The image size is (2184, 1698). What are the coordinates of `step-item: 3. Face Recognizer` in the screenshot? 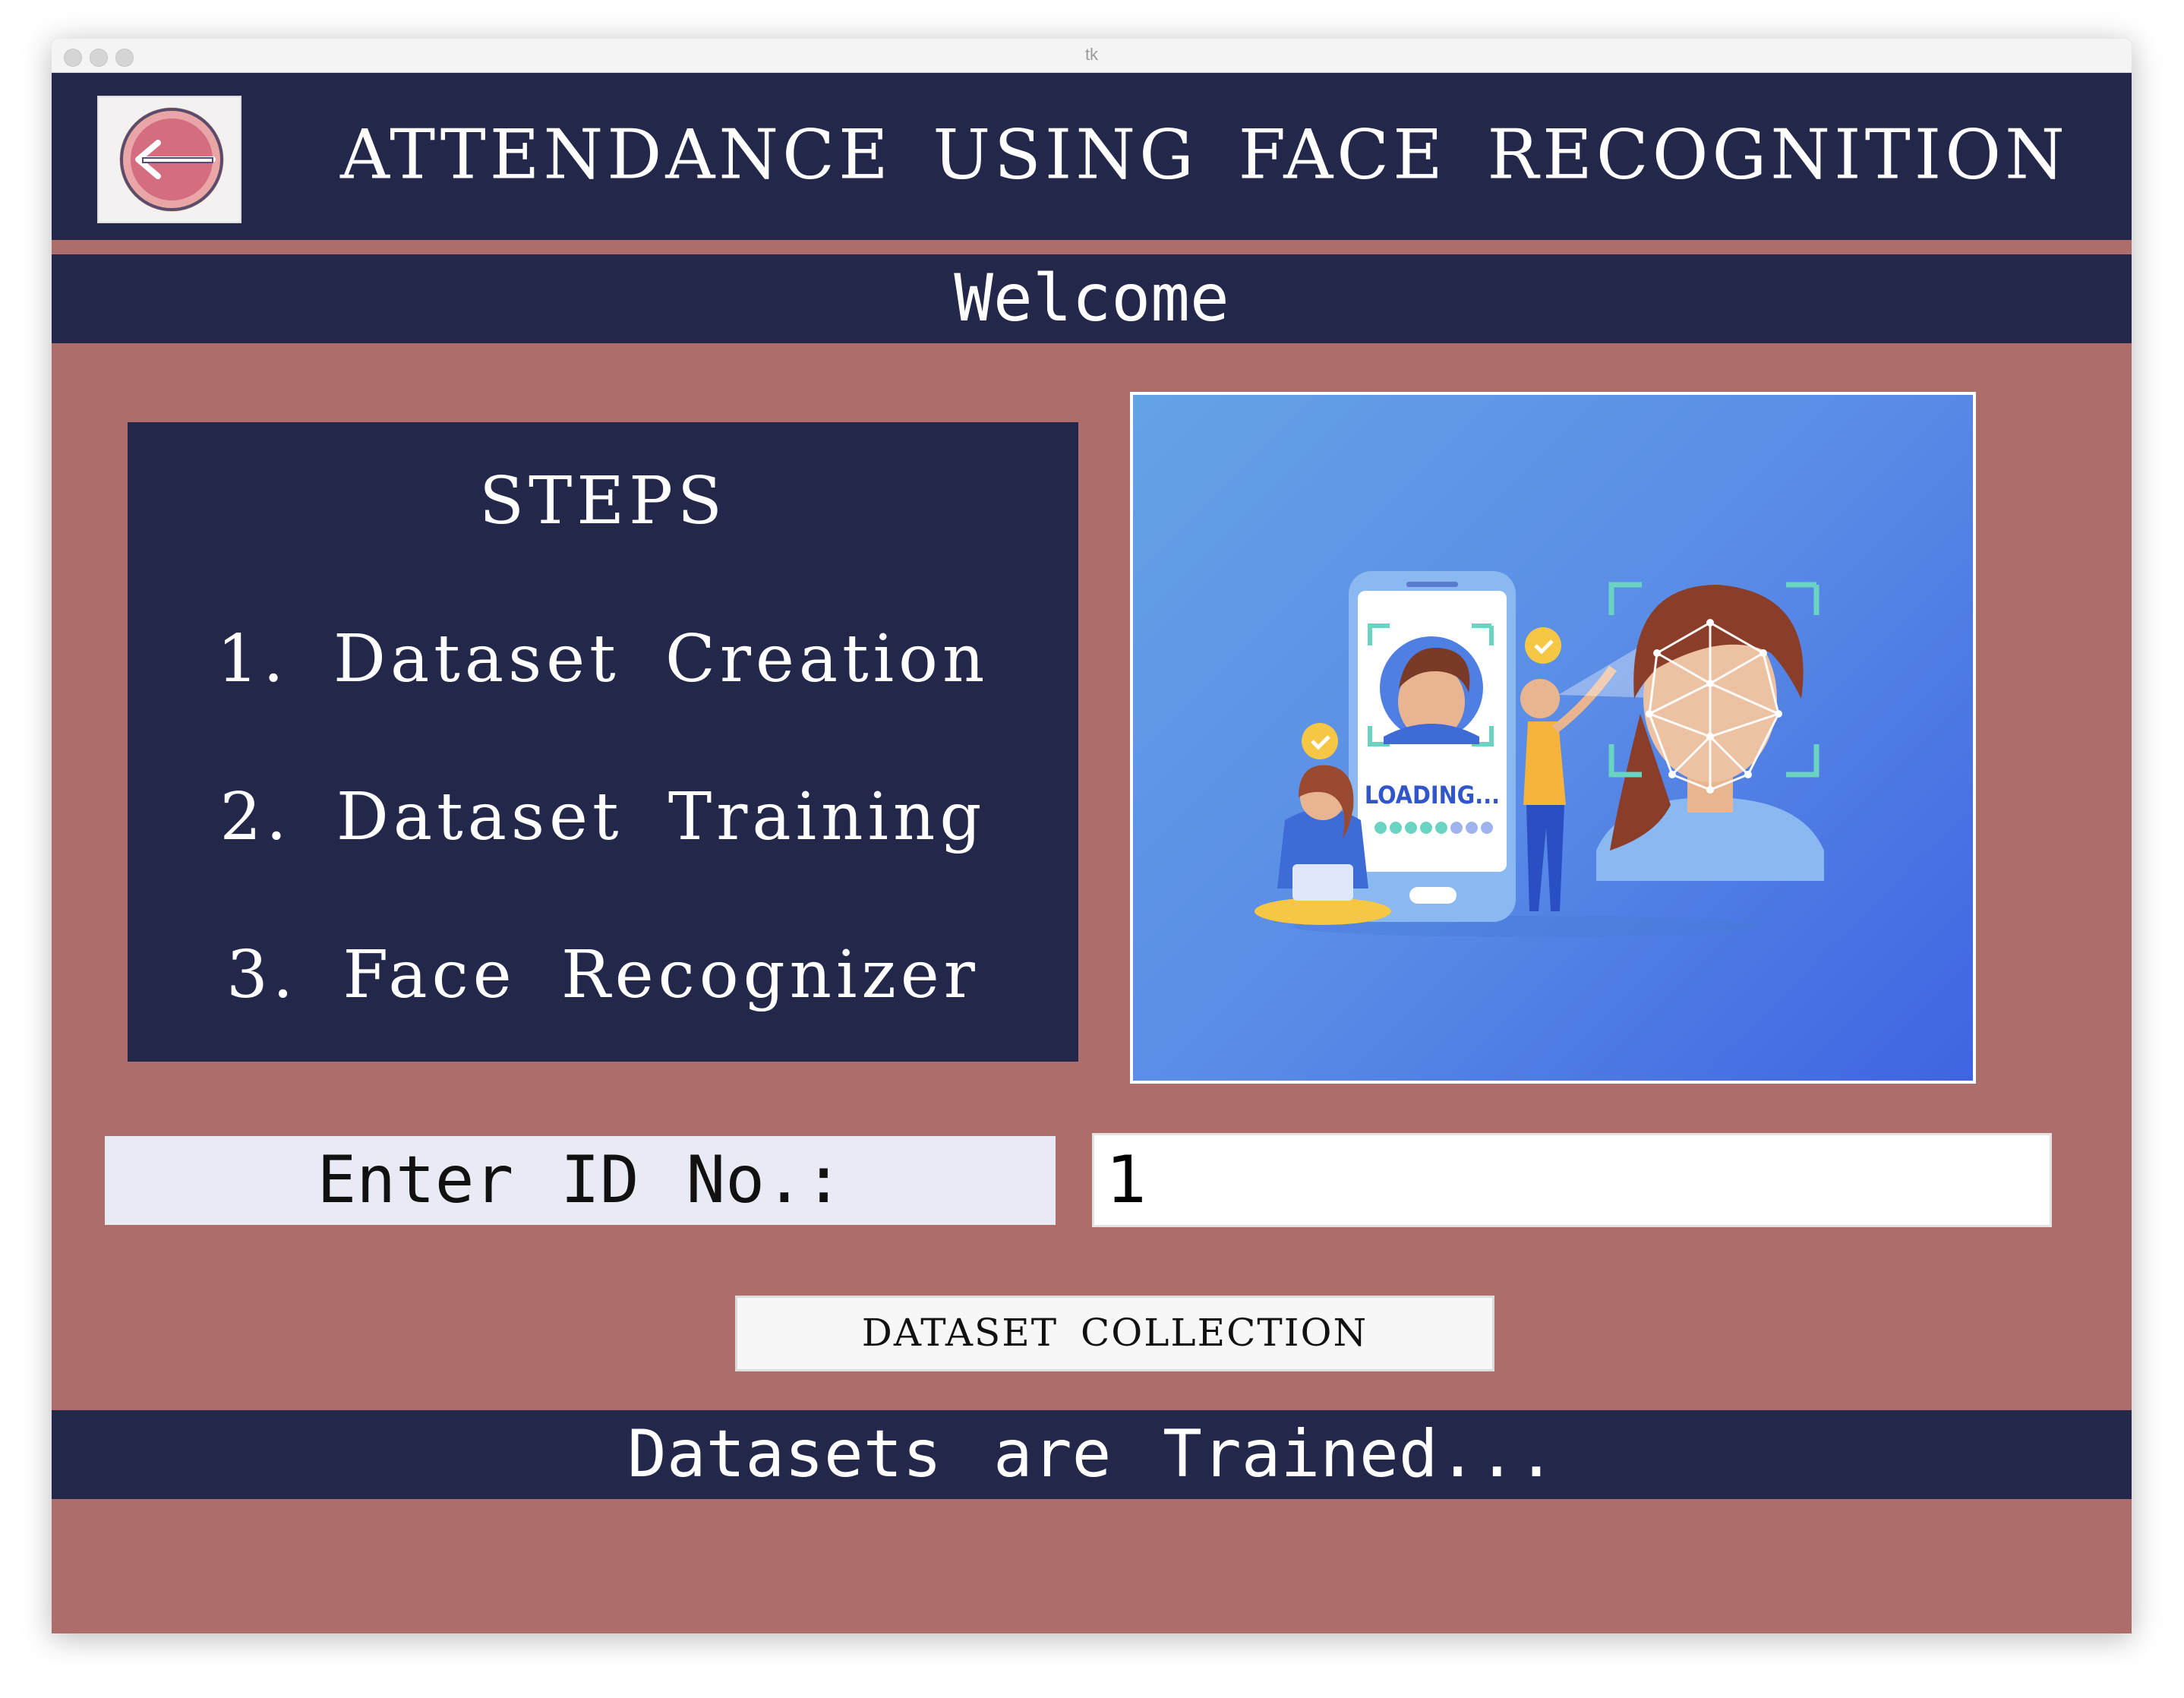 It's located at (603, 975).